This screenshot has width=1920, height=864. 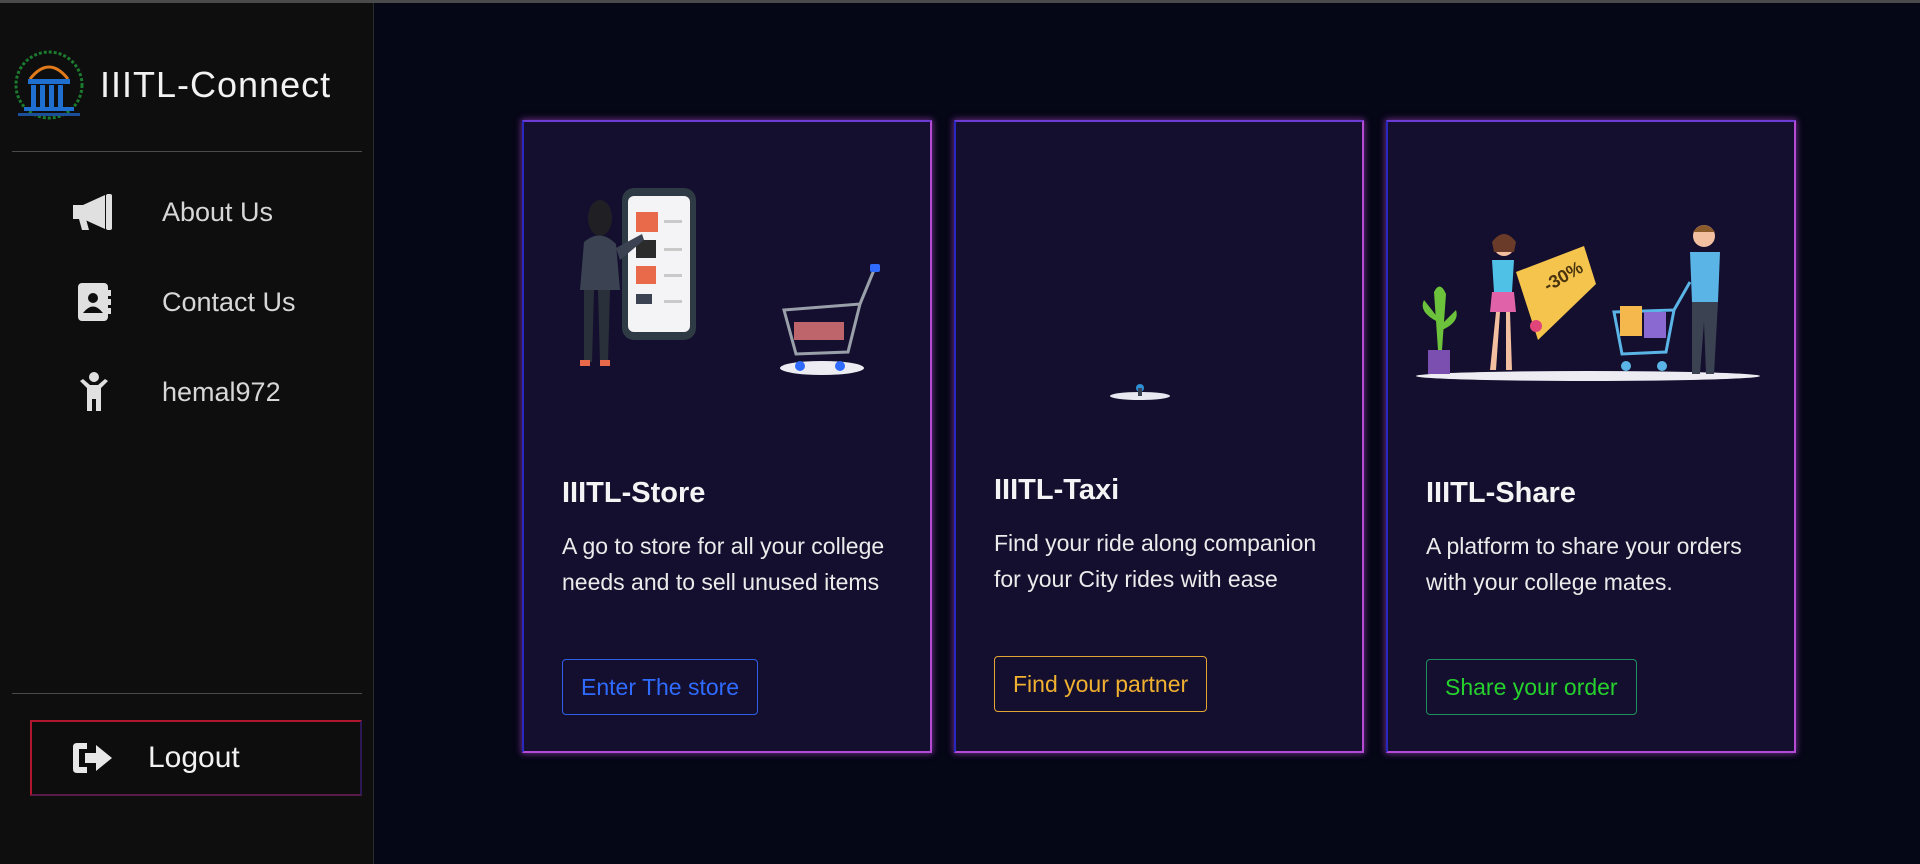 What do you see at coordinates (187, 151) in the screenshot?
I see `sidebar-divider-top` at bounding box center [187, 151].